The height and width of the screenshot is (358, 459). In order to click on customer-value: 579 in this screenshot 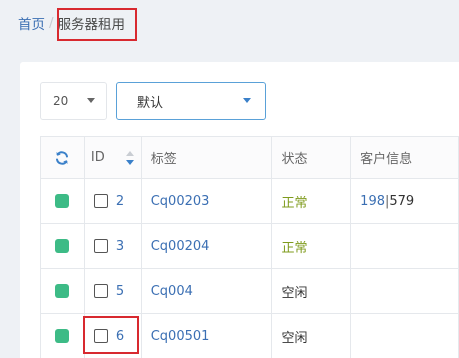, I will do `click(402, 201)`.